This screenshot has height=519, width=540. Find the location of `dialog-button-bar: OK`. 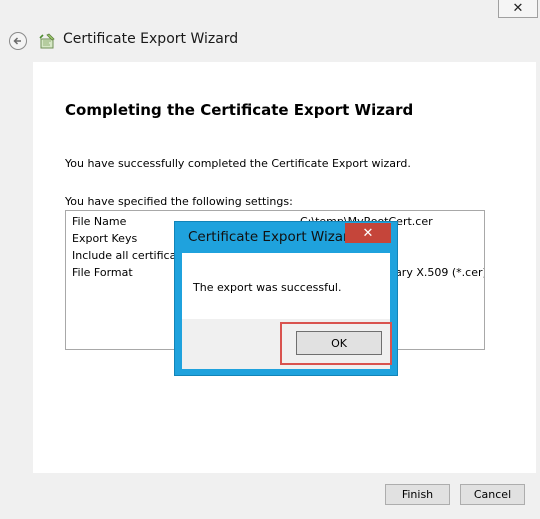

dialog-button-bar: OK is located at coordinates (287, 344).